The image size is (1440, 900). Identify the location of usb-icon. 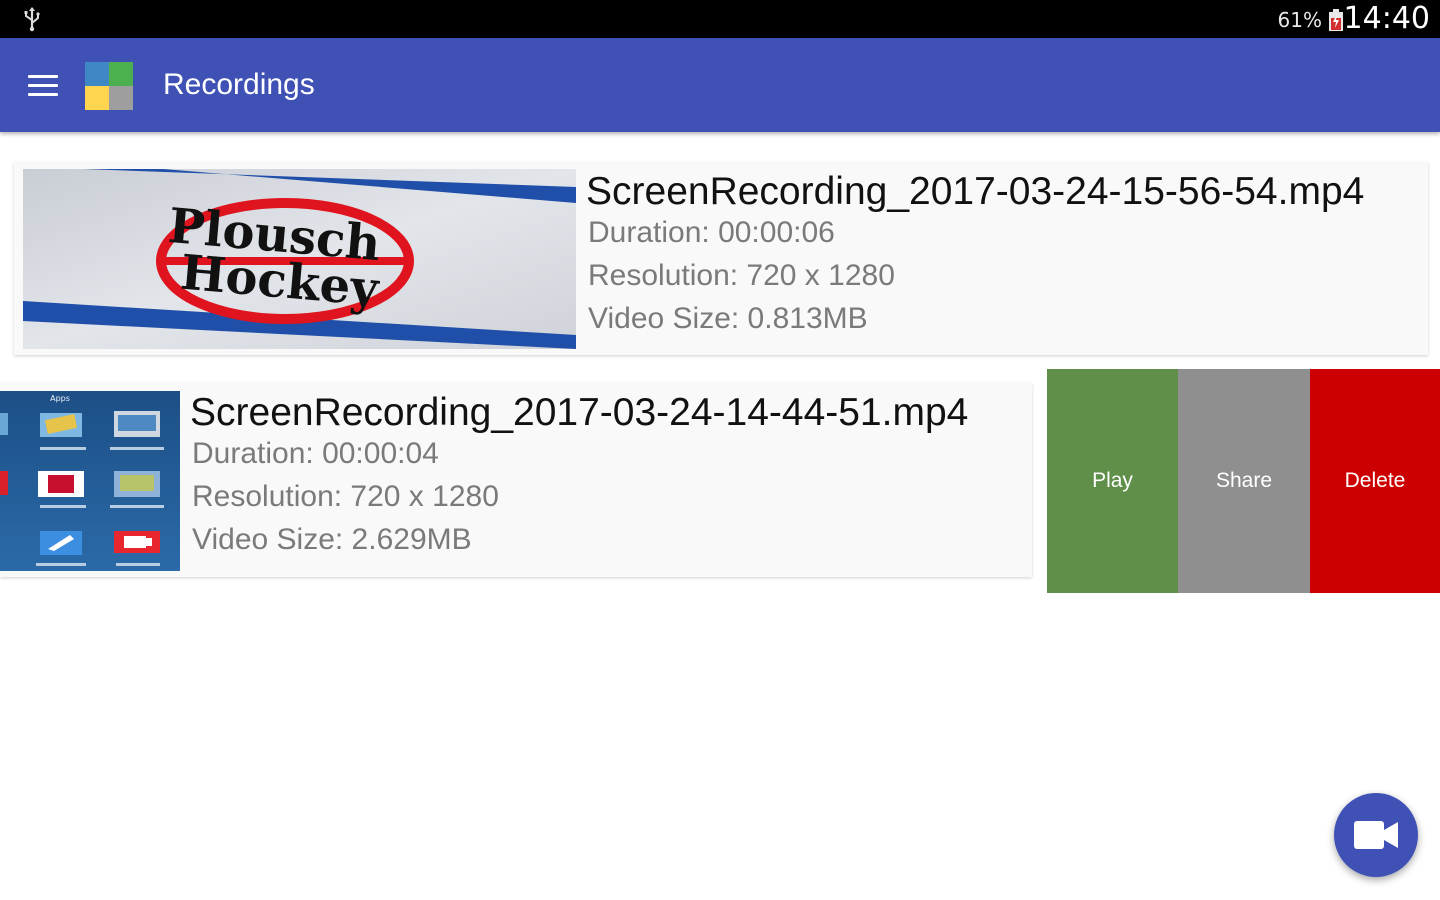
(32, 19).